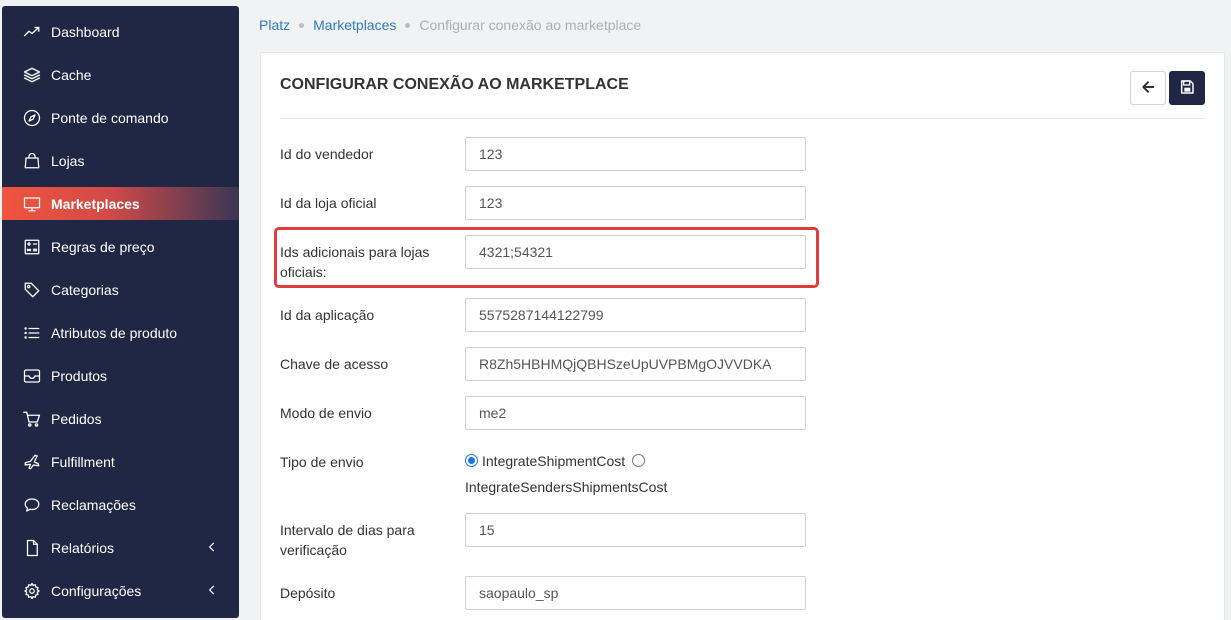 The height and width of the screenshot is (620, 1231). I want to click on sidebar-item-atributos-de-produto: Atributos de produto, so click(120, 332).